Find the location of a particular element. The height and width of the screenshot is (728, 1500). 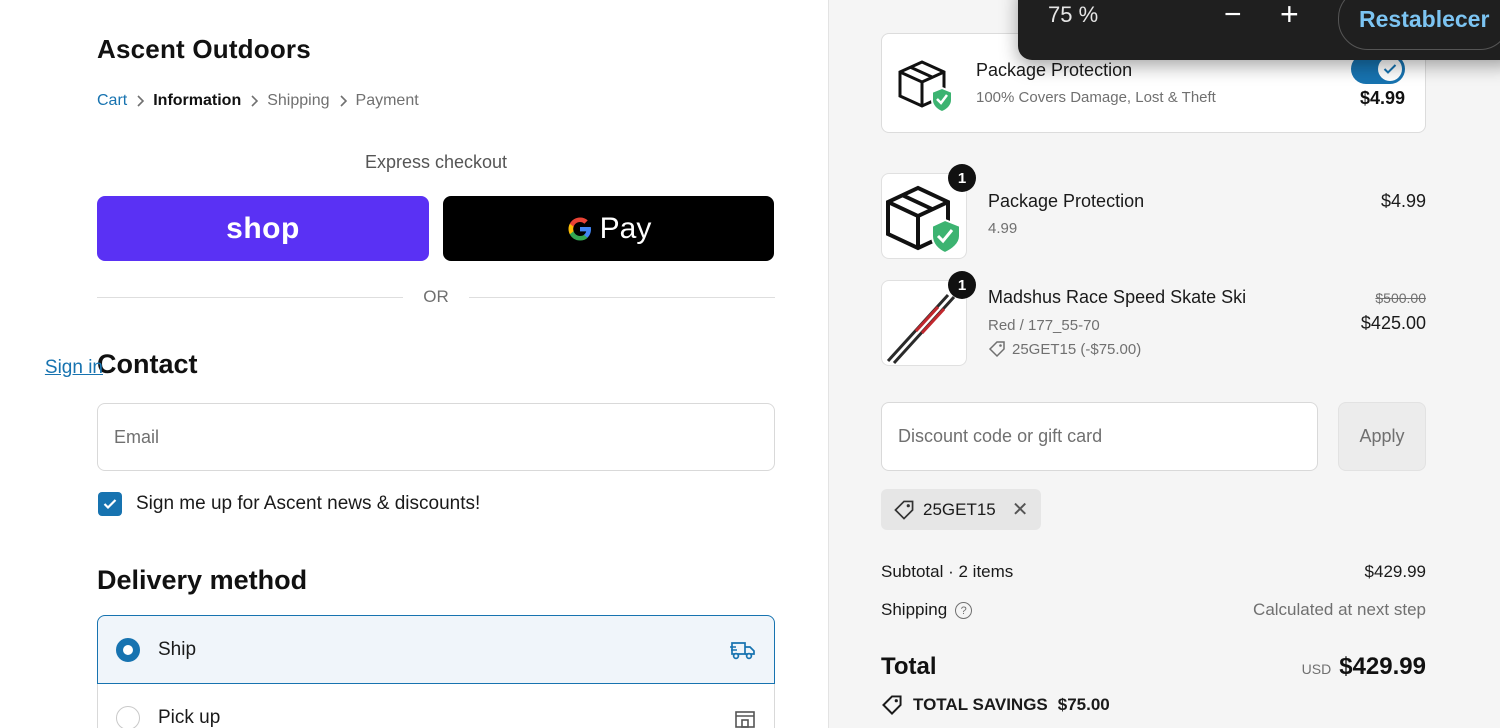

google-pay-button: Pay is located at coordinates (608, 228).